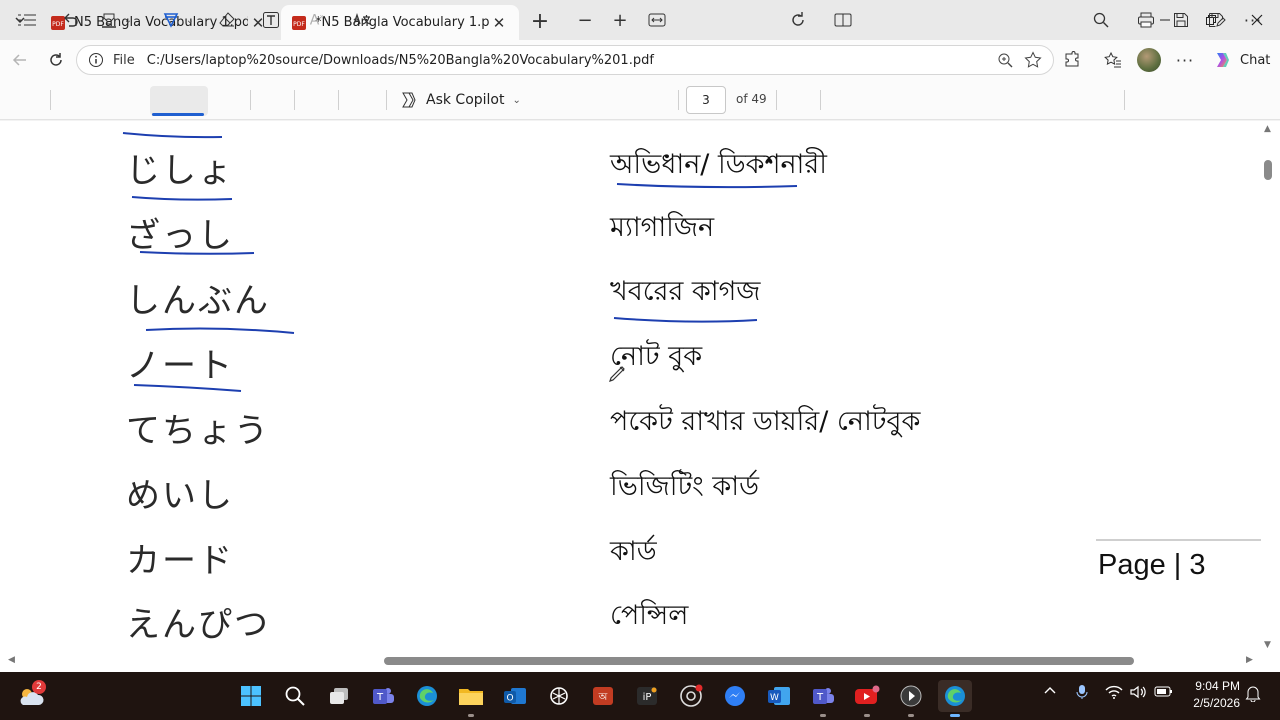 Image resolution: width=1280 pixels, height=720 pixels. Describe the element at coordinates (1185, 60) in the screenshot. I see `more-options-button: ···` at that location.